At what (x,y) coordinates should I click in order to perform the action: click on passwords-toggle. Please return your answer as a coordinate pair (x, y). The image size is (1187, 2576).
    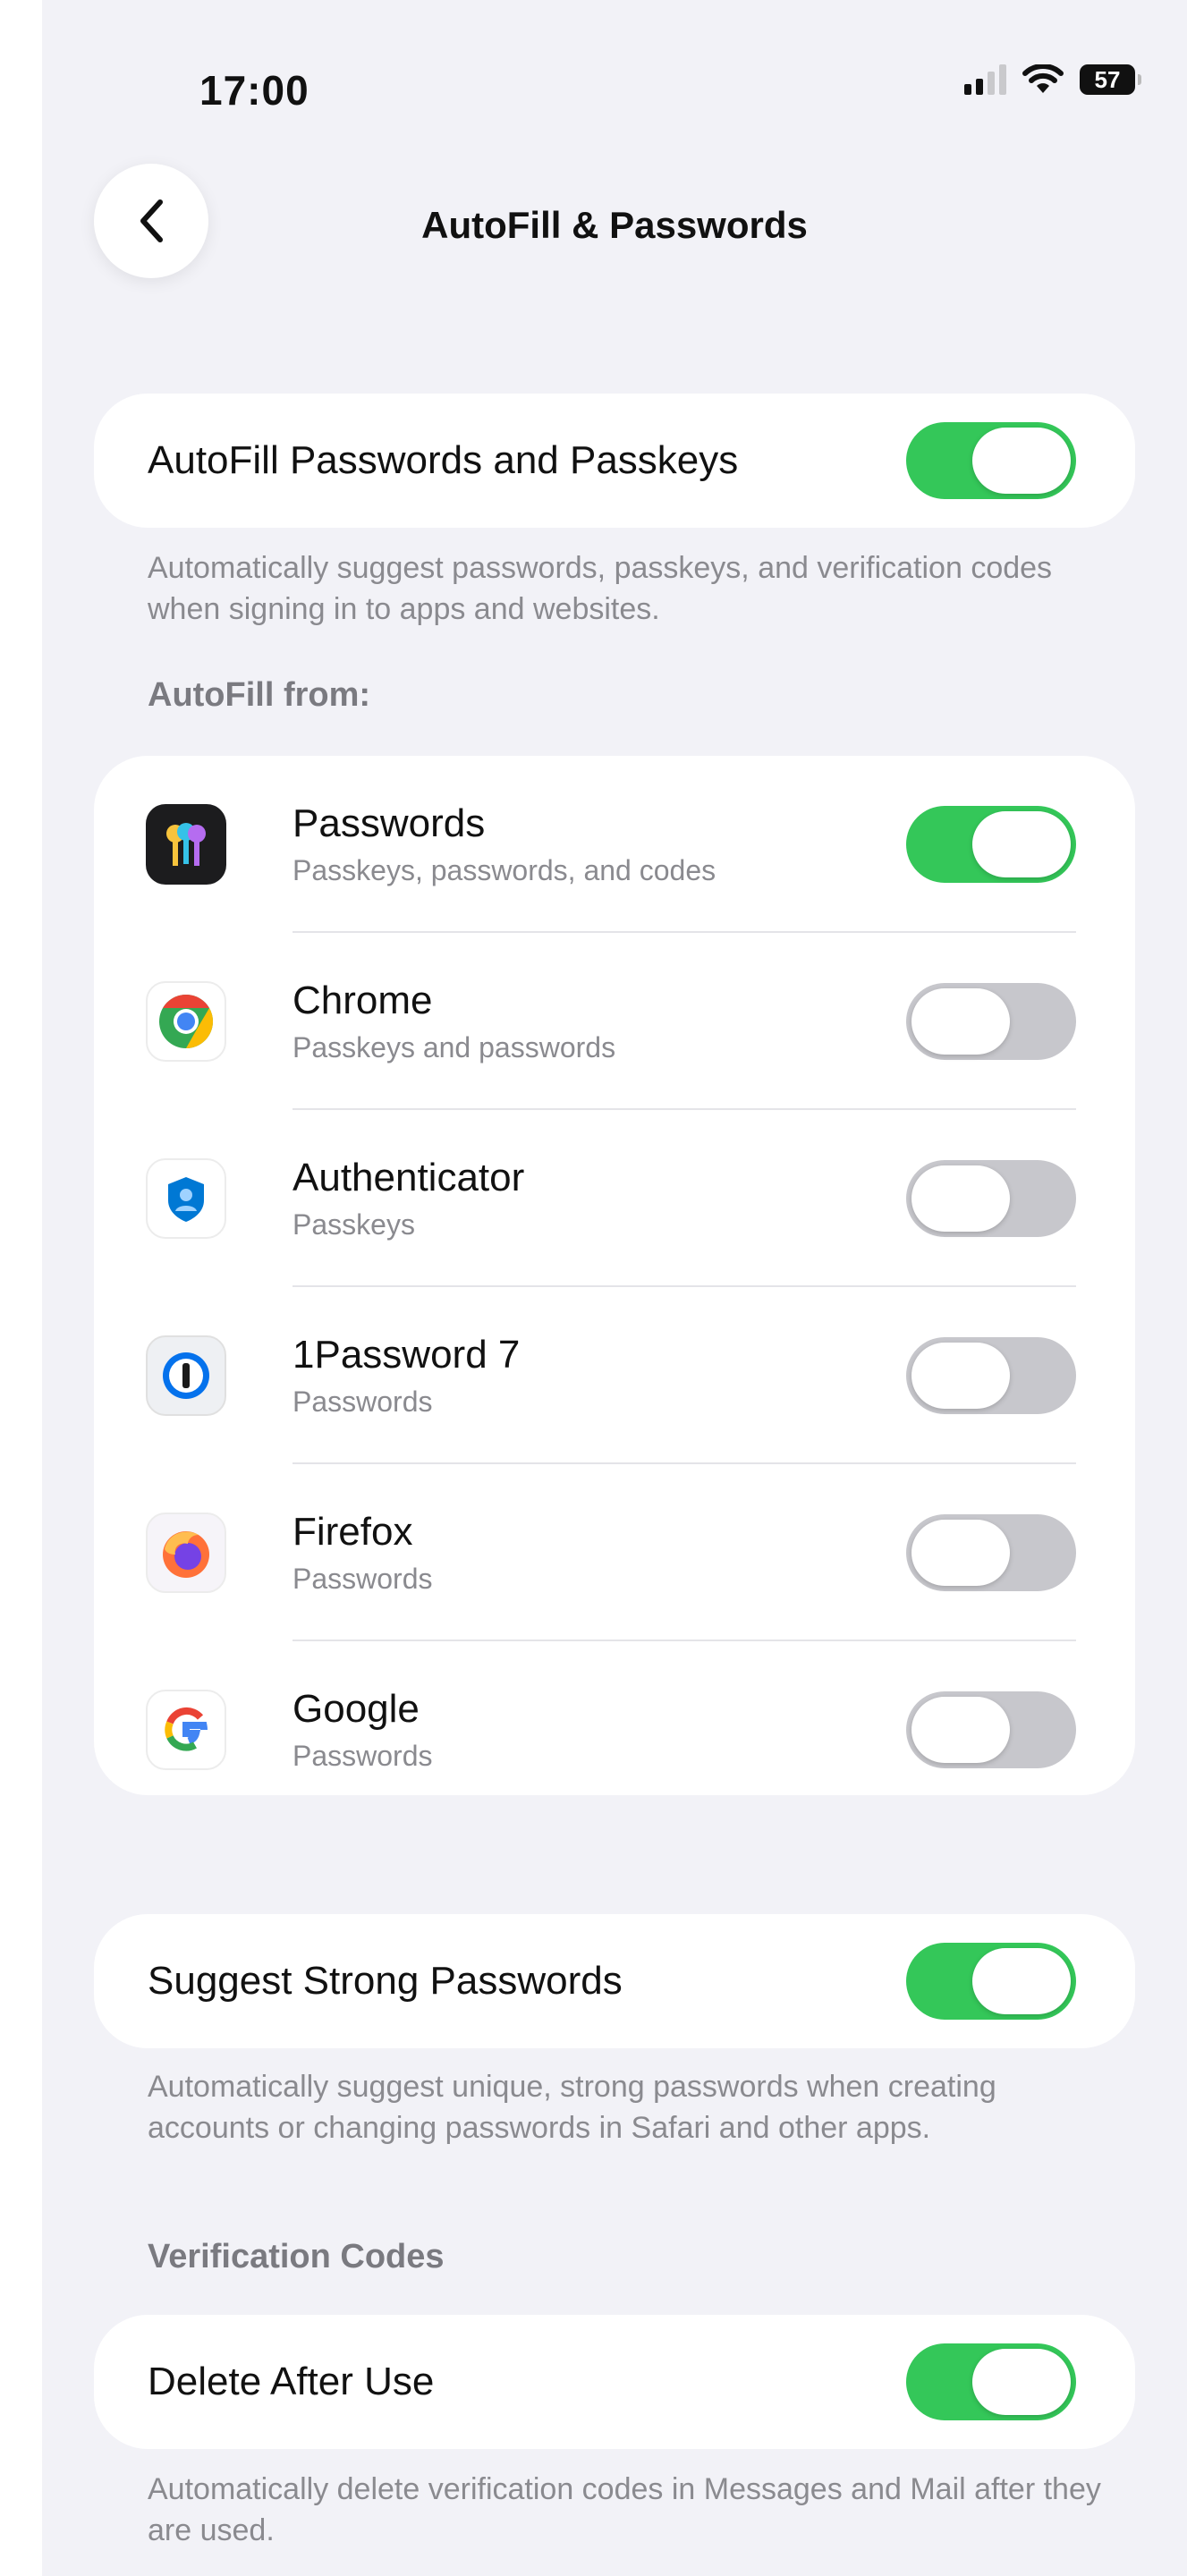
    Looking at the image, I should click on (991, 844).